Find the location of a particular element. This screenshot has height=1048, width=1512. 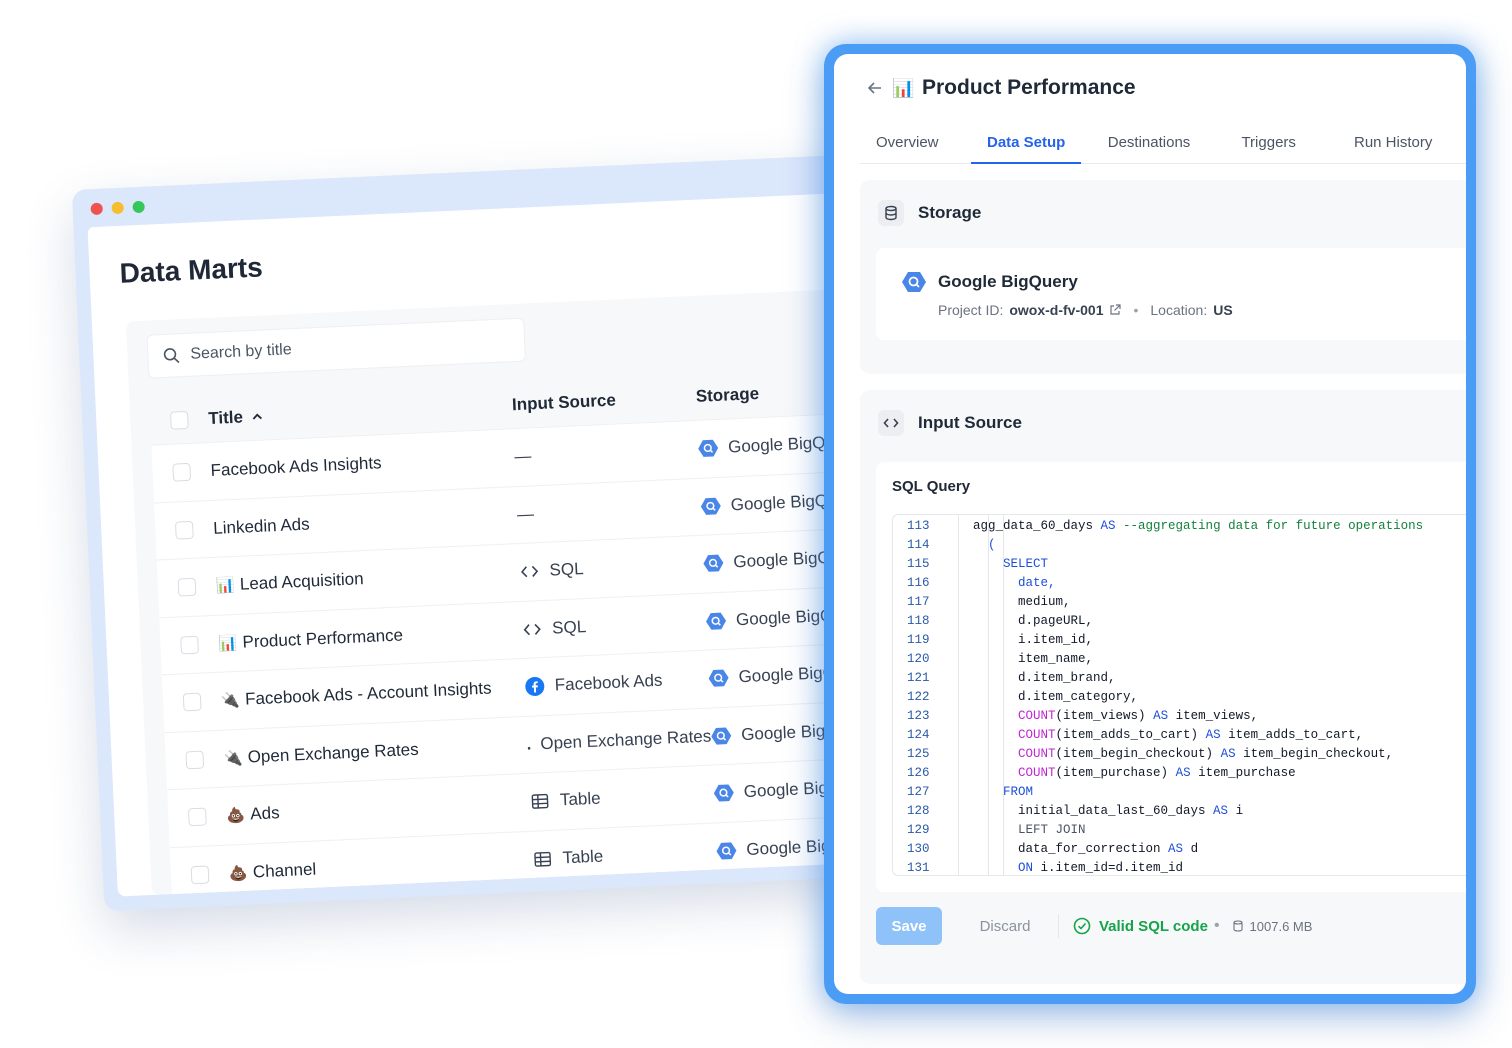

line-number: 117 is located at coordinates (918, 602).